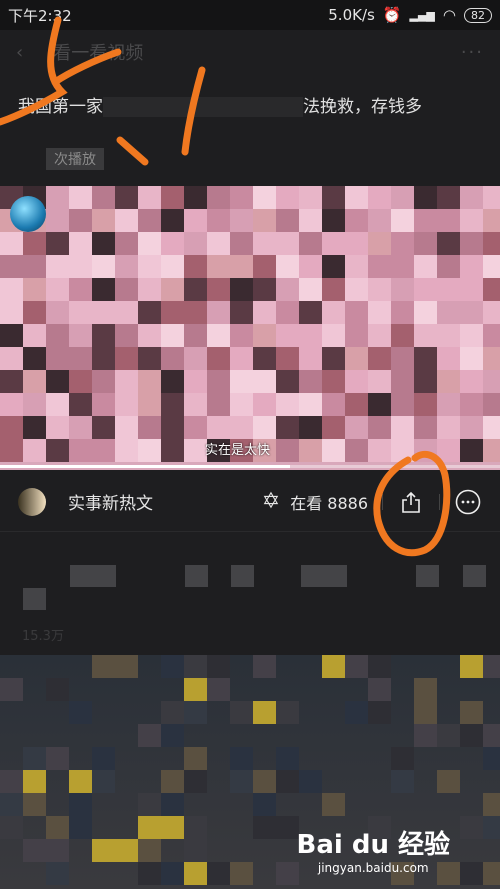  I want to click on headline-end: 法挽救，存钱多, so click(362, 107).